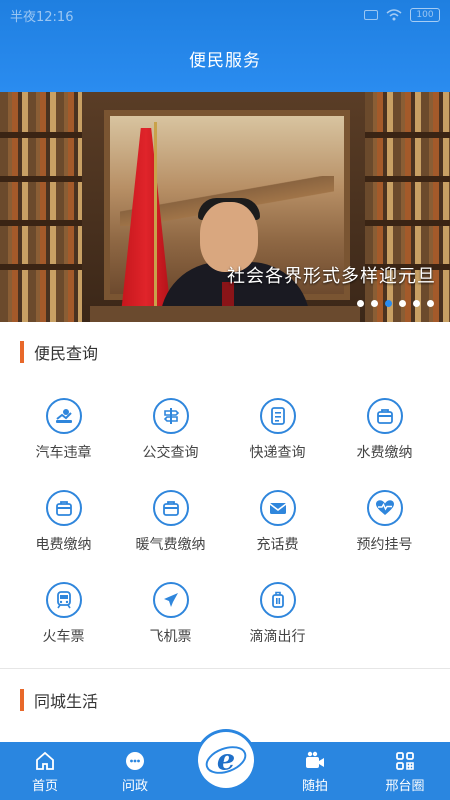  Describe the element at coordinates (277, 545) in the screenshot. I see `service-label: 充话费` at that location.